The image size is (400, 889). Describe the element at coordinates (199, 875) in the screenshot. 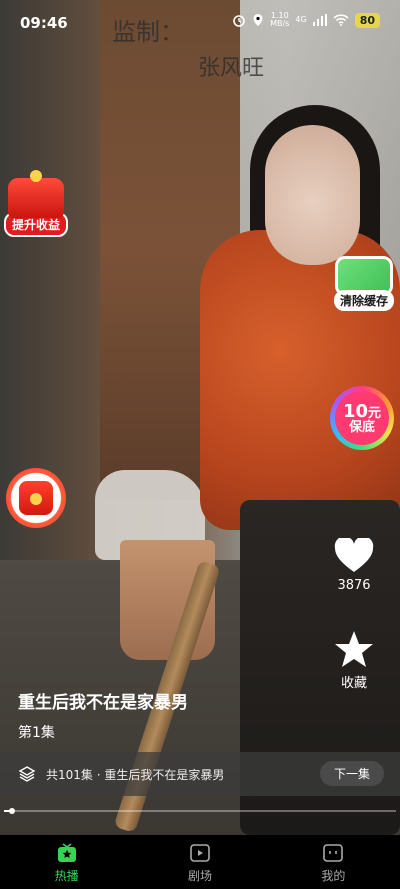

I see `tab-theater-label: 剧场` at that location.